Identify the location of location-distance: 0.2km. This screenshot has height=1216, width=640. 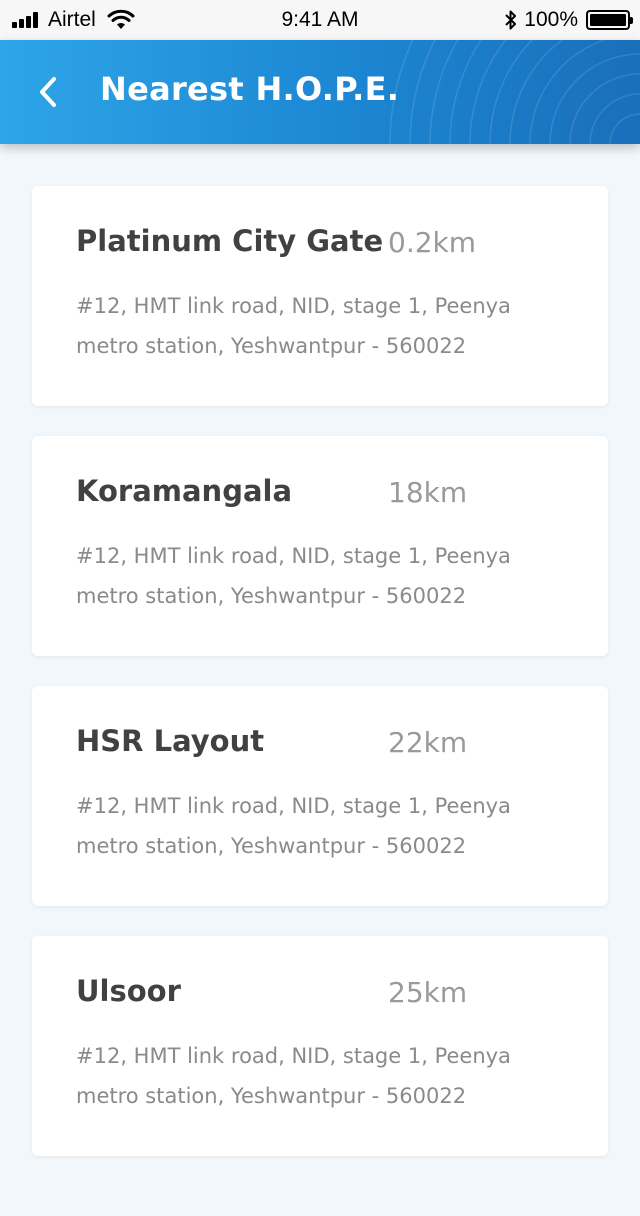
(432, 242).